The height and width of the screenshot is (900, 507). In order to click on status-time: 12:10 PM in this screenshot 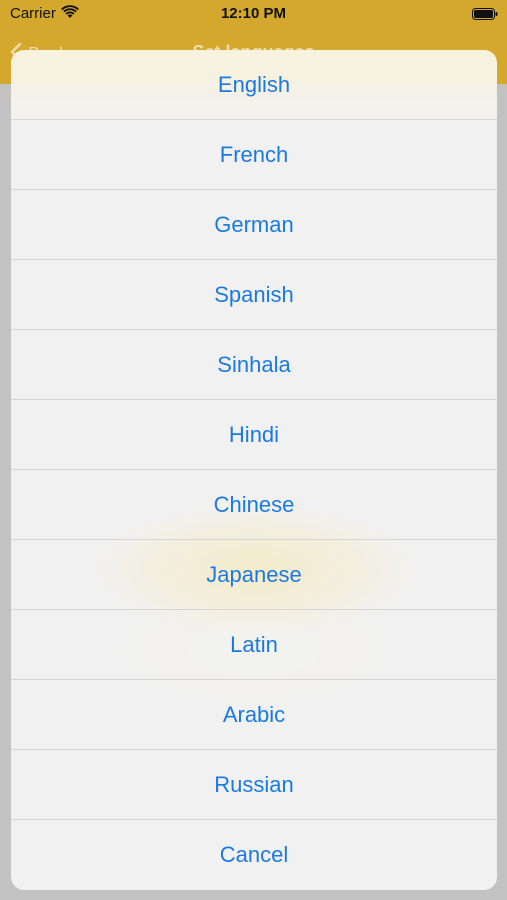, I will do `click(253, 13)`.